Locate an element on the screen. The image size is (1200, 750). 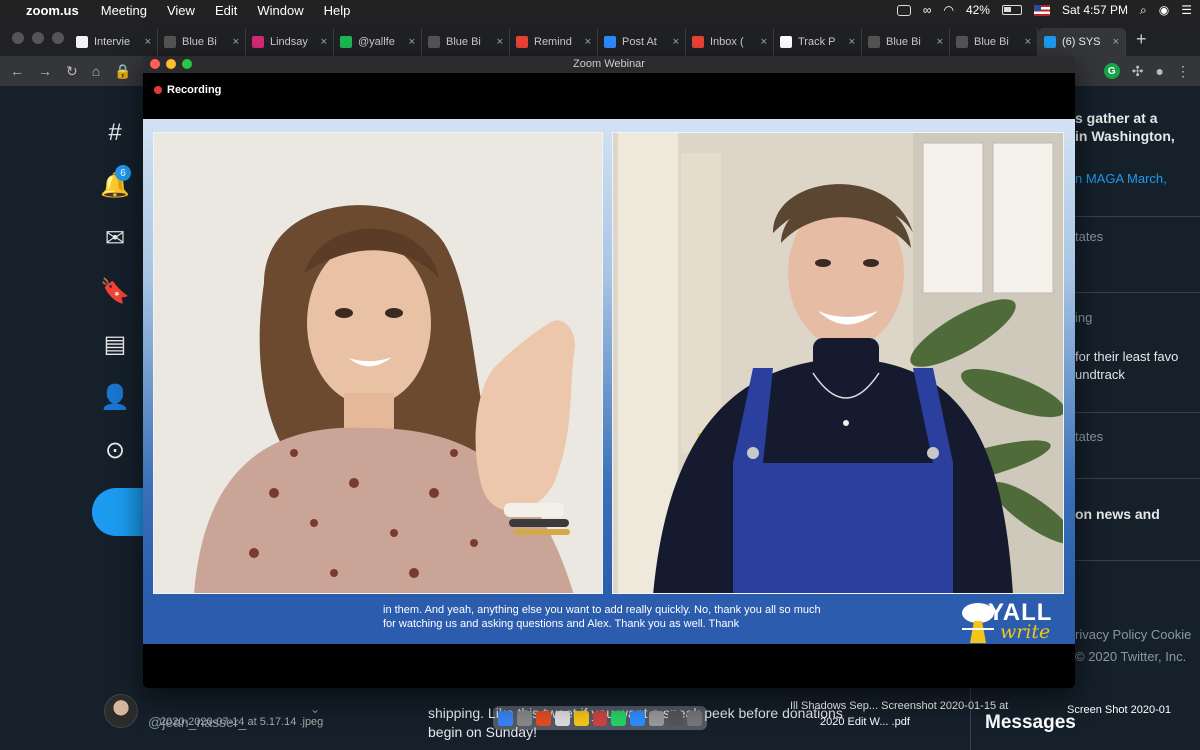
home-icon: ⌂ is located at coordinates (96, 71).